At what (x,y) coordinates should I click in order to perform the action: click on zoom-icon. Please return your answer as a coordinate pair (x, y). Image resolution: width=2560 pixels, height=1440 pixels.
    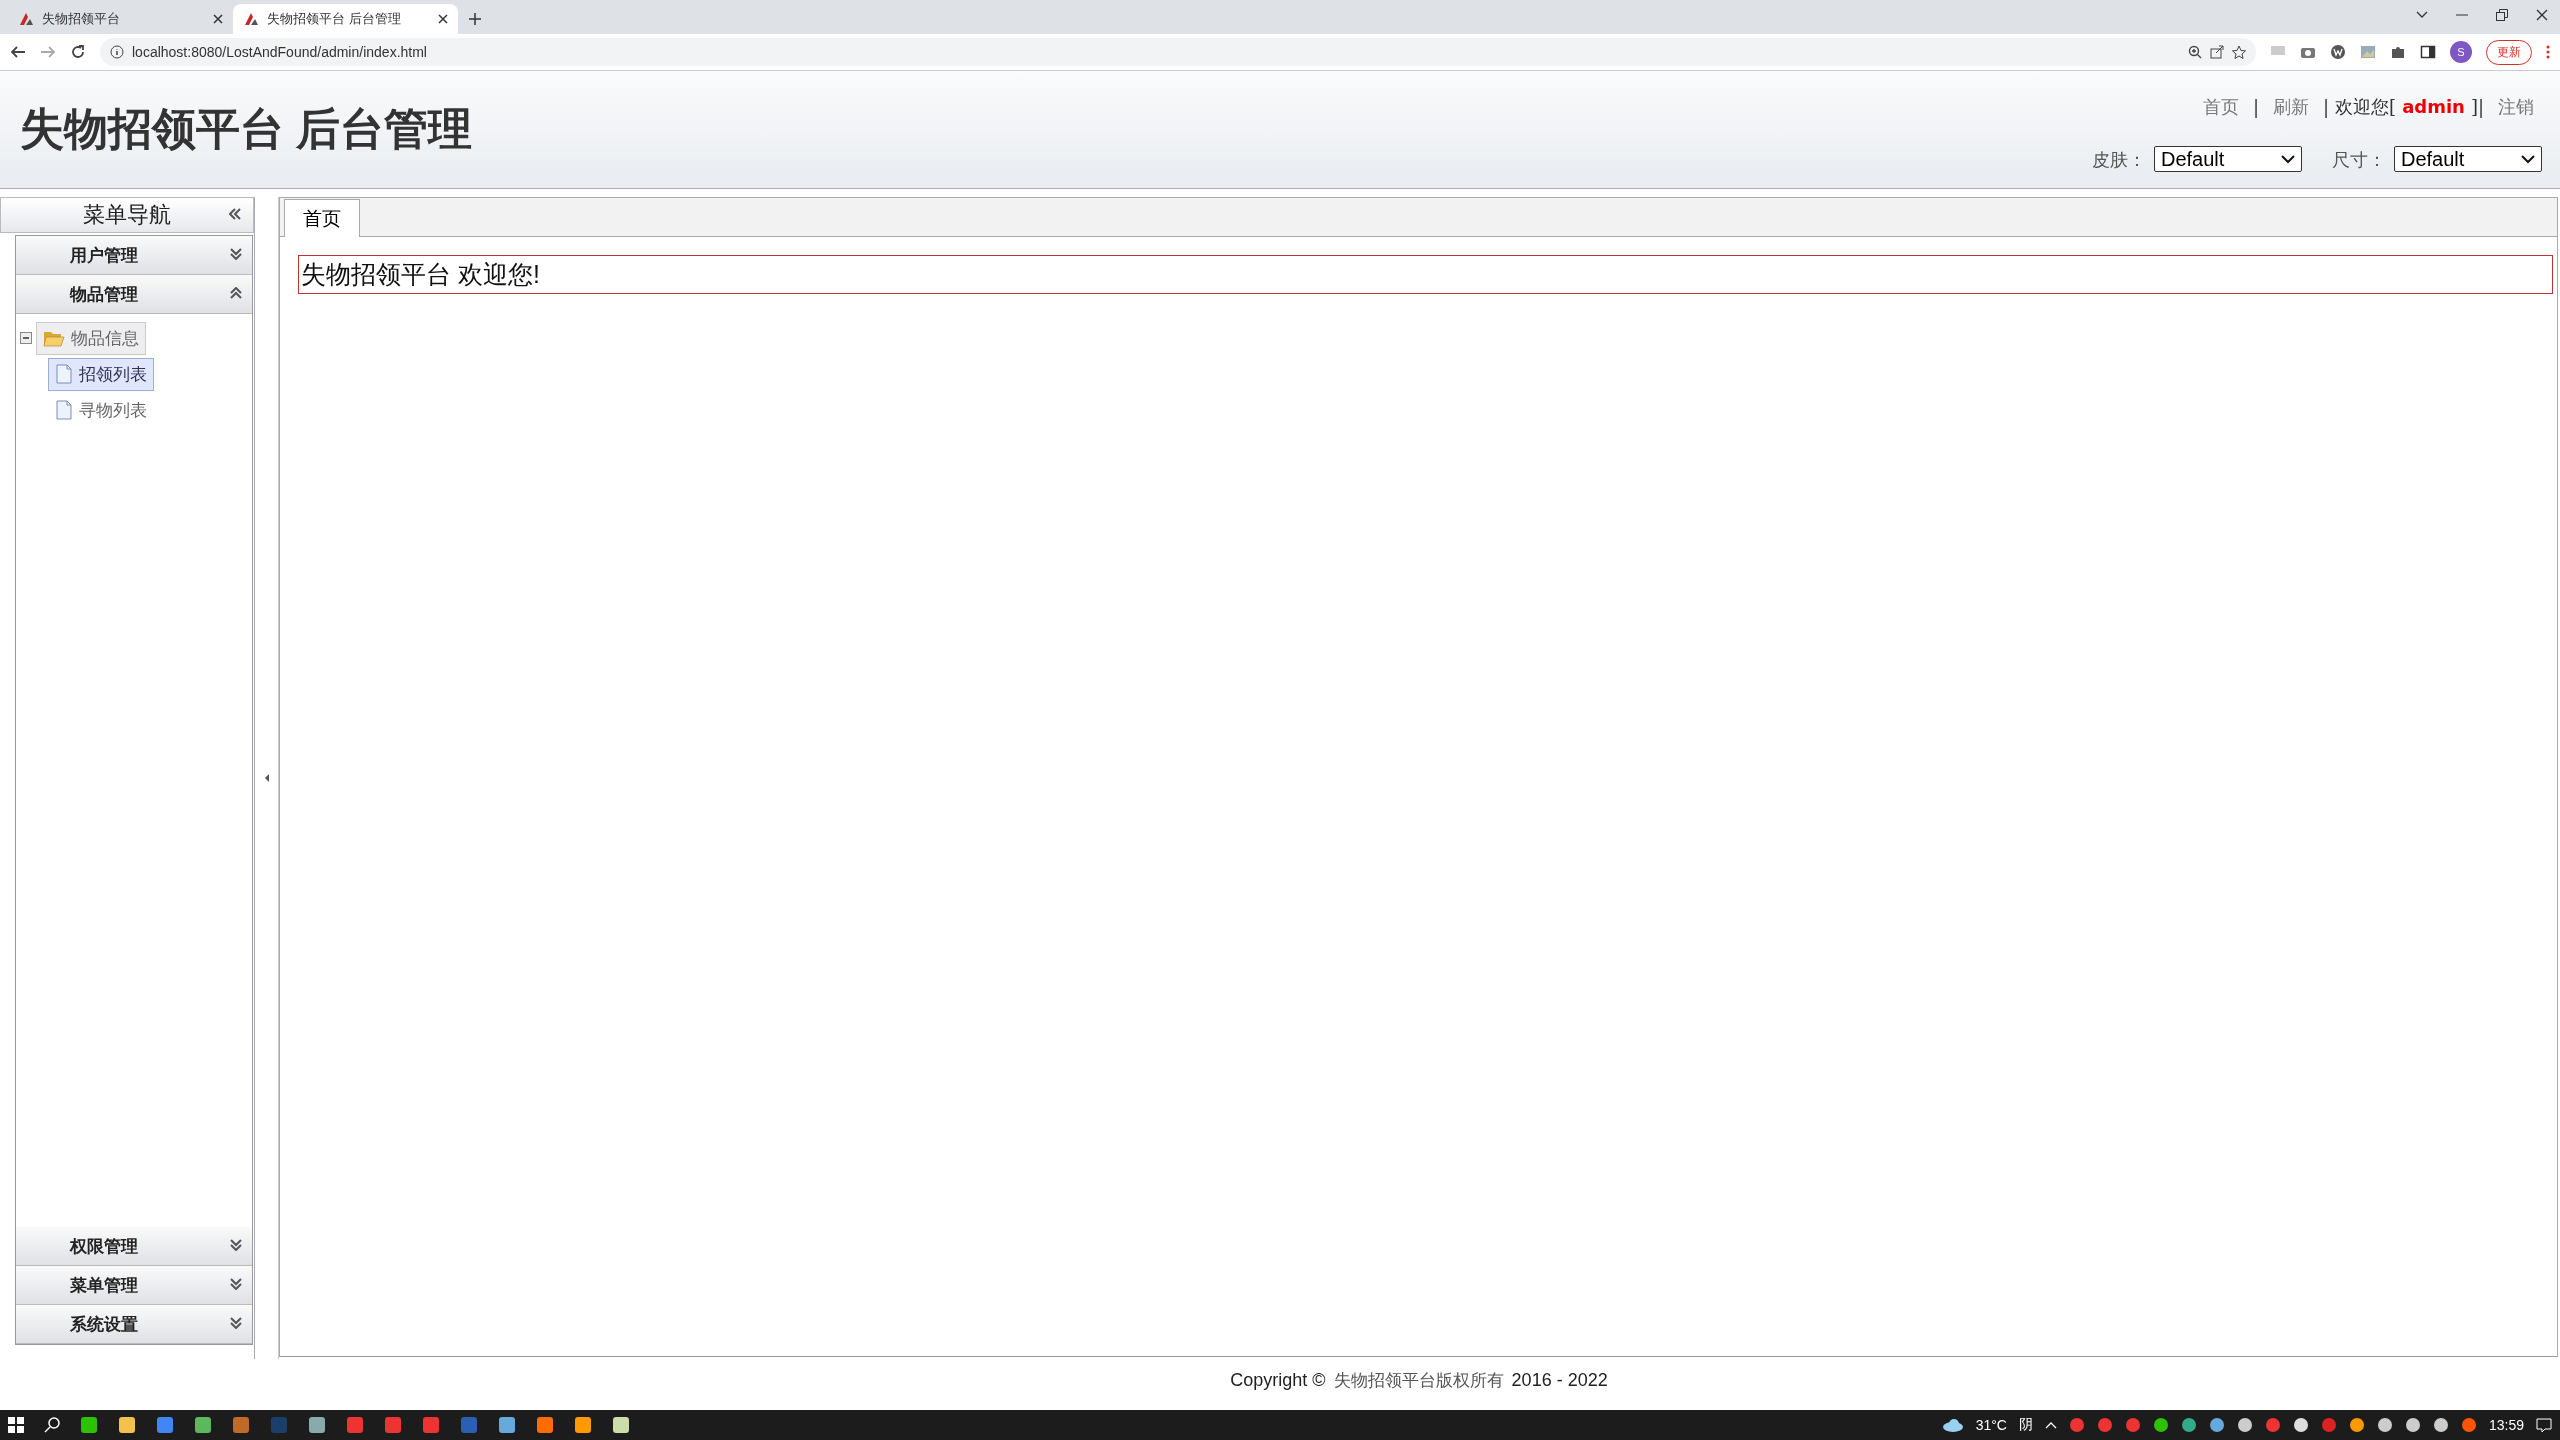
    Looking at the image, I should click on (2195, 52).